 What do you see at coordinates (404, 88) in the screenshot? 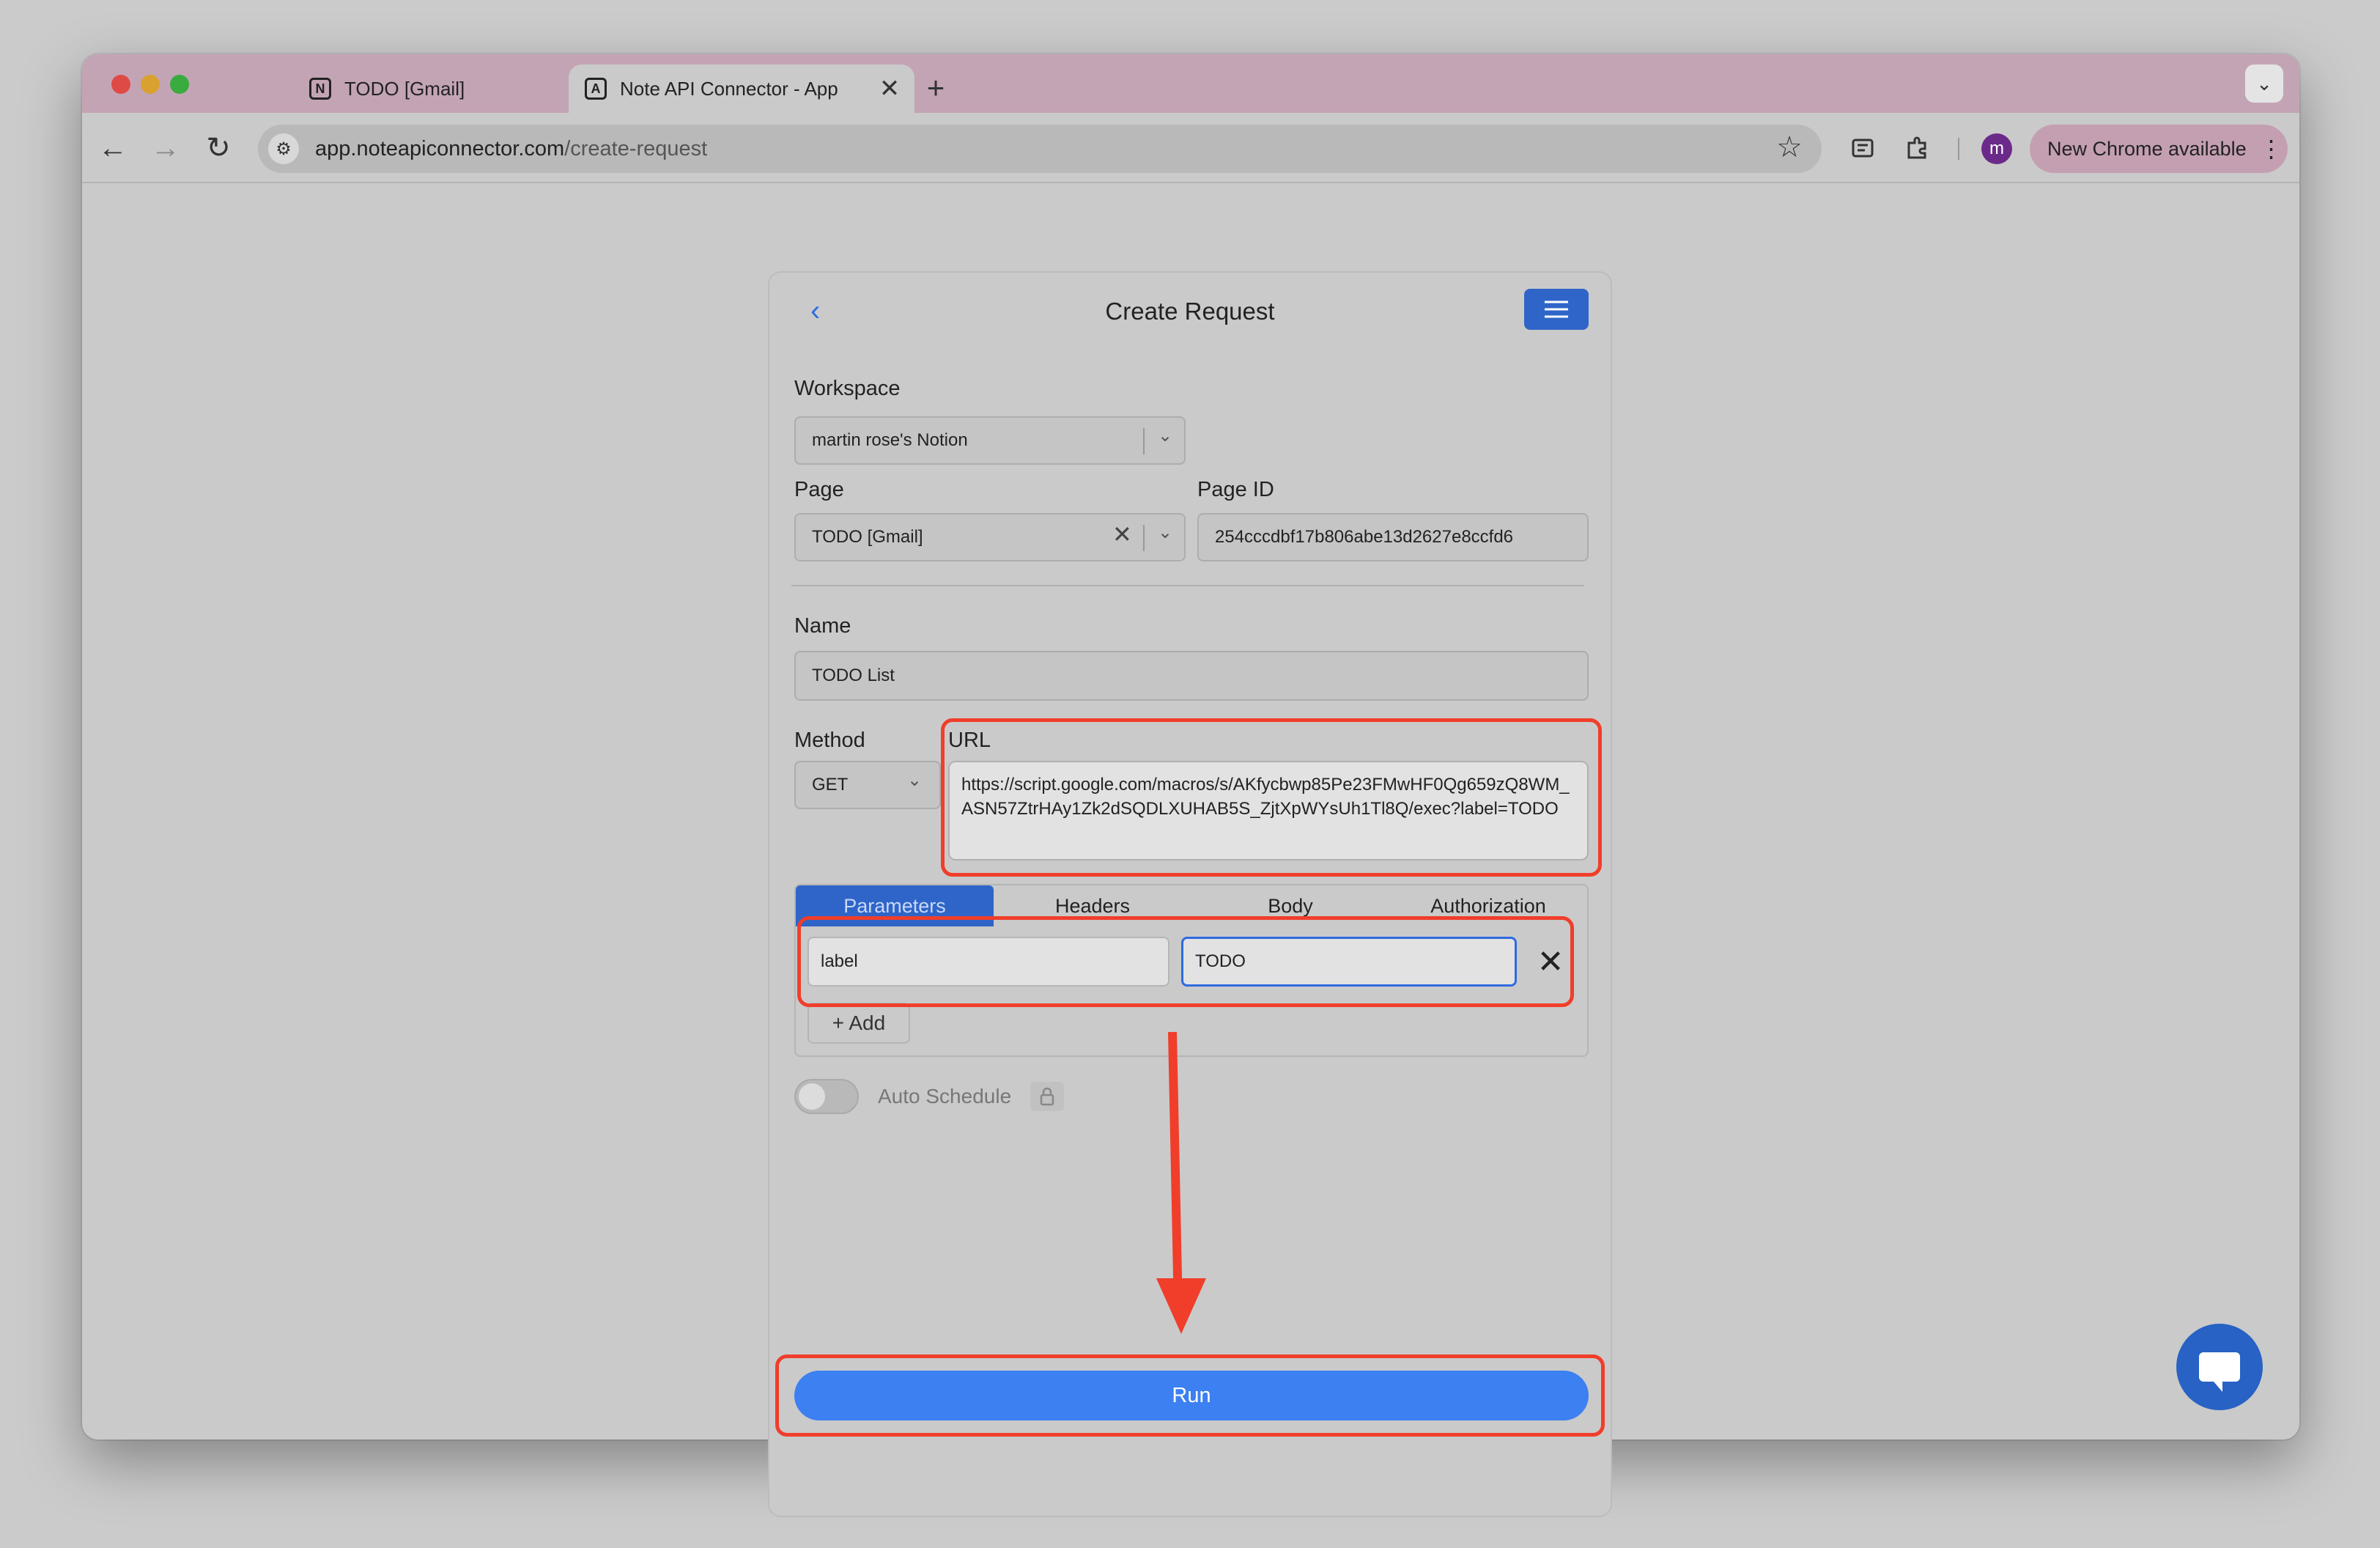
I see `tab-title: TODO [Gmail]` at bounding box center [404, 88].